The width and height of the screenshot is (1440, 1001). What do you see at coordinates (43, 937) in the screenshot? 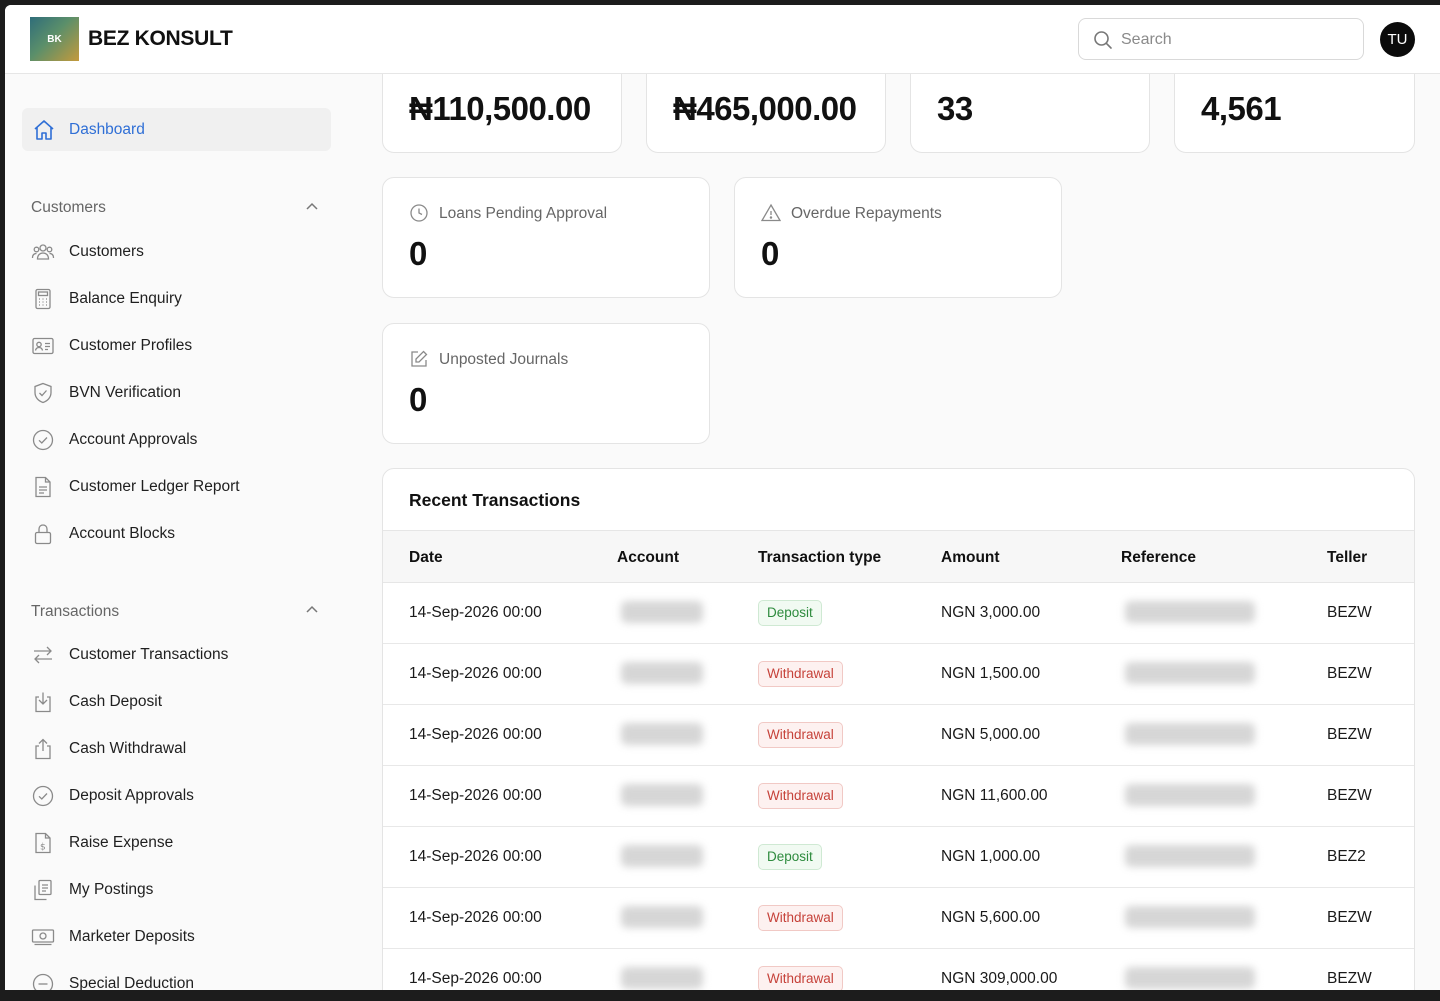
I see `cash-icon` at bounding box center [43, 937].